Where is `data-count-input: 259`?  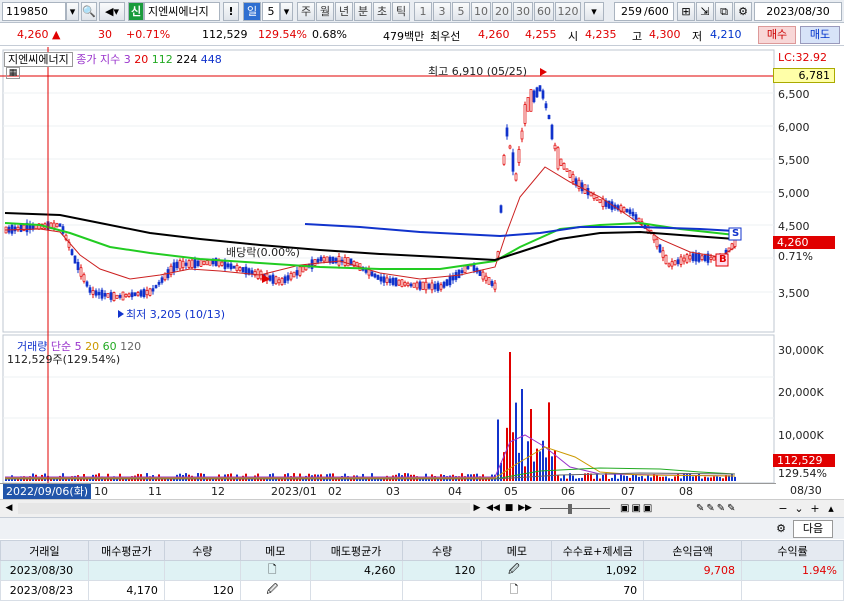
data-count-input: 259 is located at coordinates (629, 11).